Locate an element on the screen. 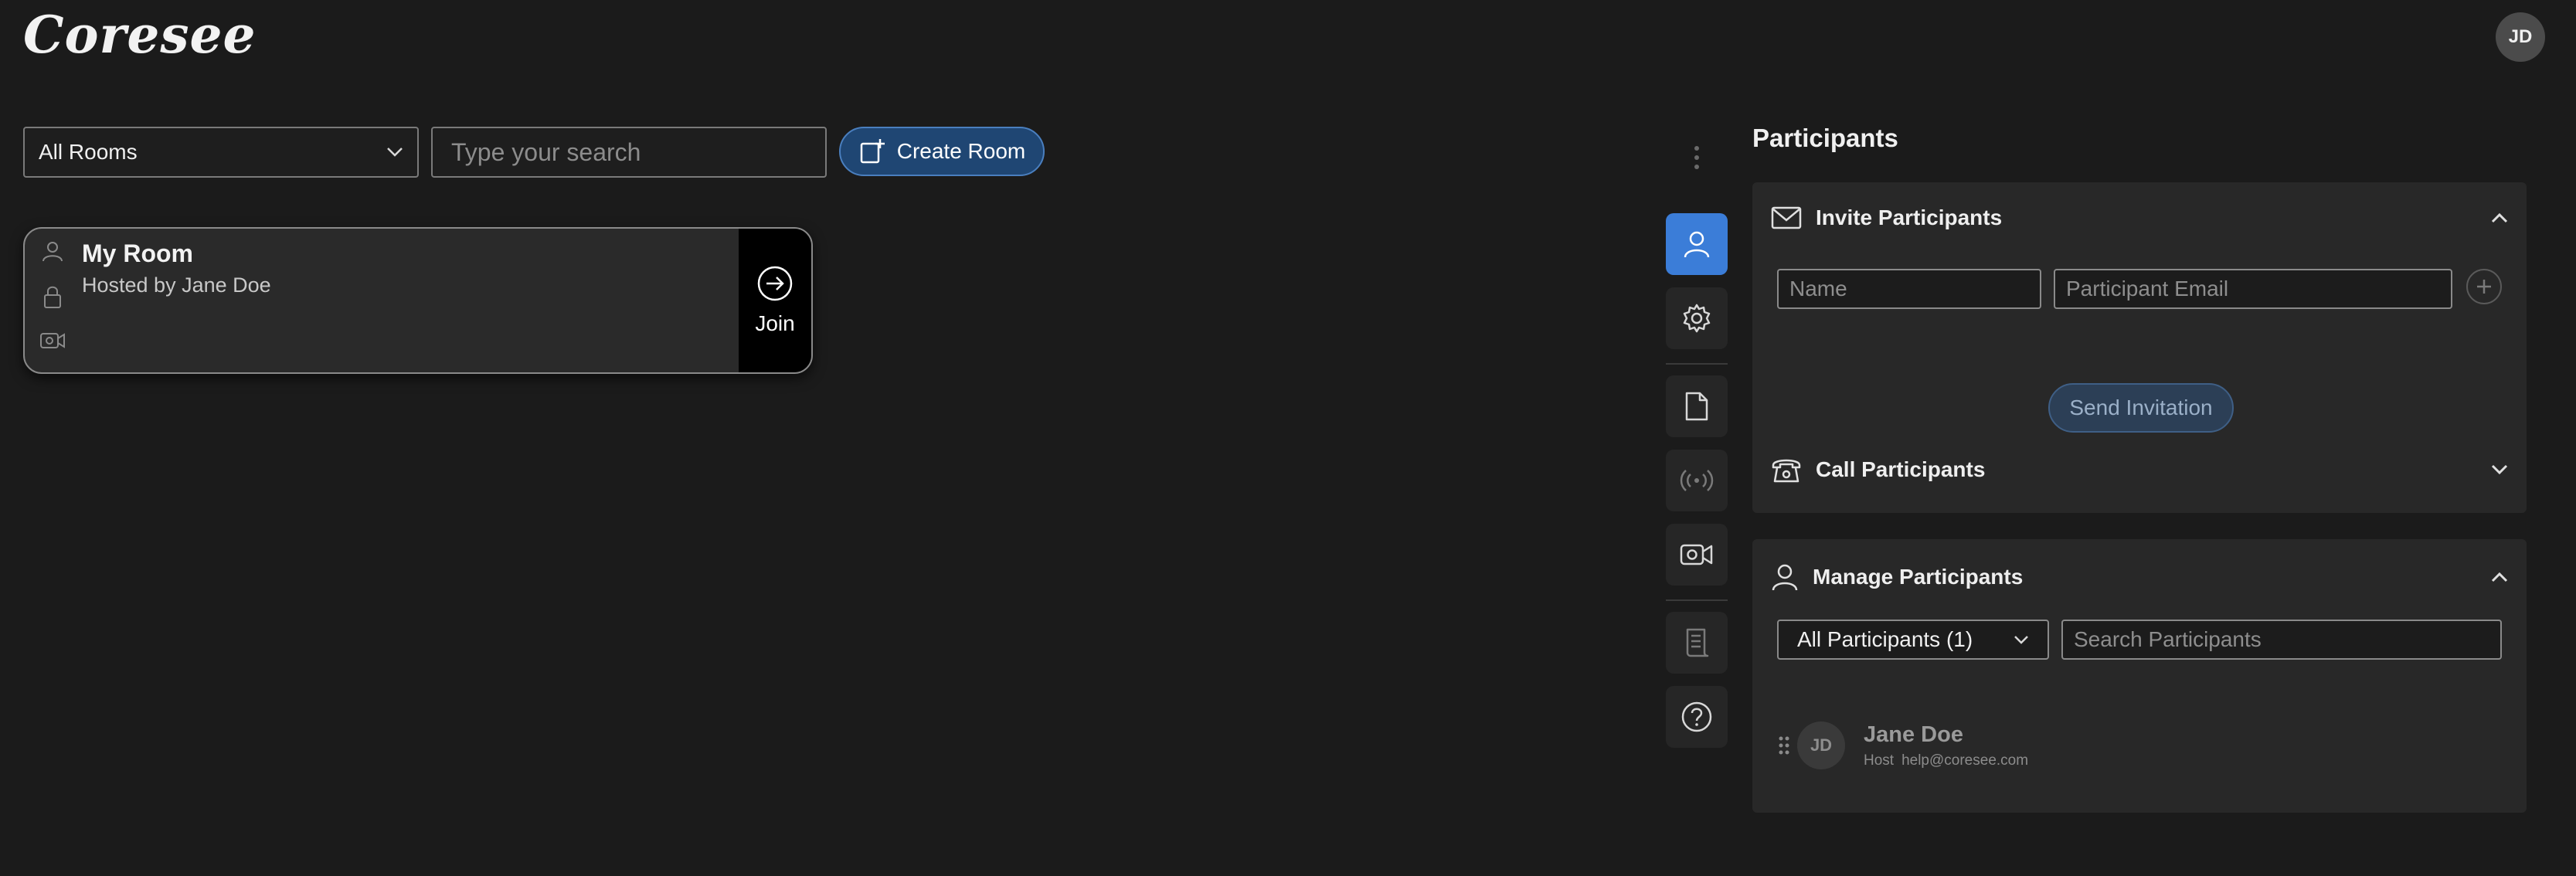 This screenshot has width=2576, height=876. room-card: My Room Hosted by Jane Doe Join is located at coordinates (418, 300).